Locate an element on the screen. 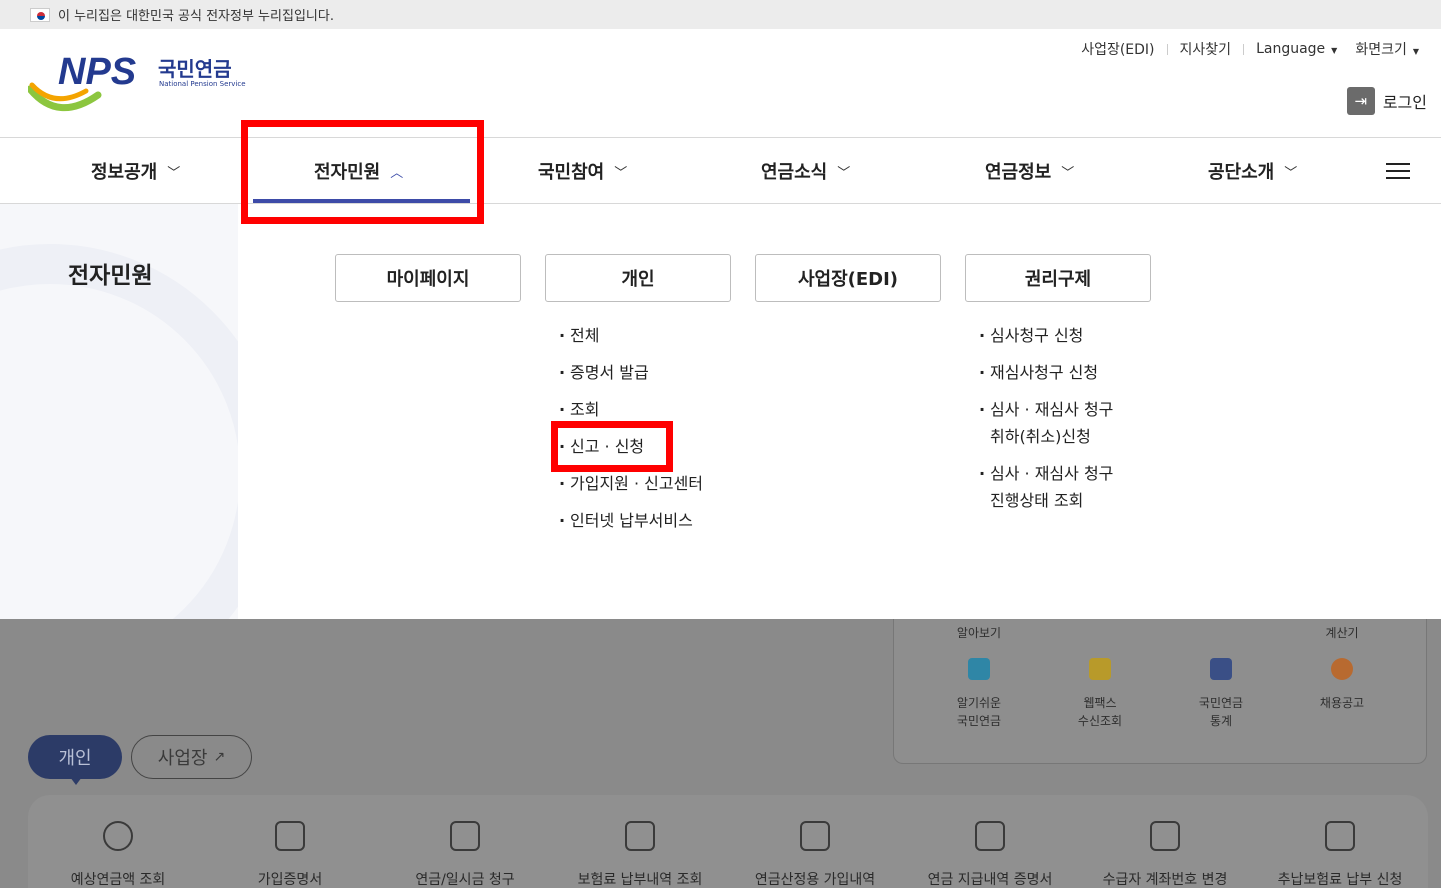 The width and height of the screenshot is (1441, 888). nav-news: 연금소식 ﹀ is located at coordinates (805, 171).